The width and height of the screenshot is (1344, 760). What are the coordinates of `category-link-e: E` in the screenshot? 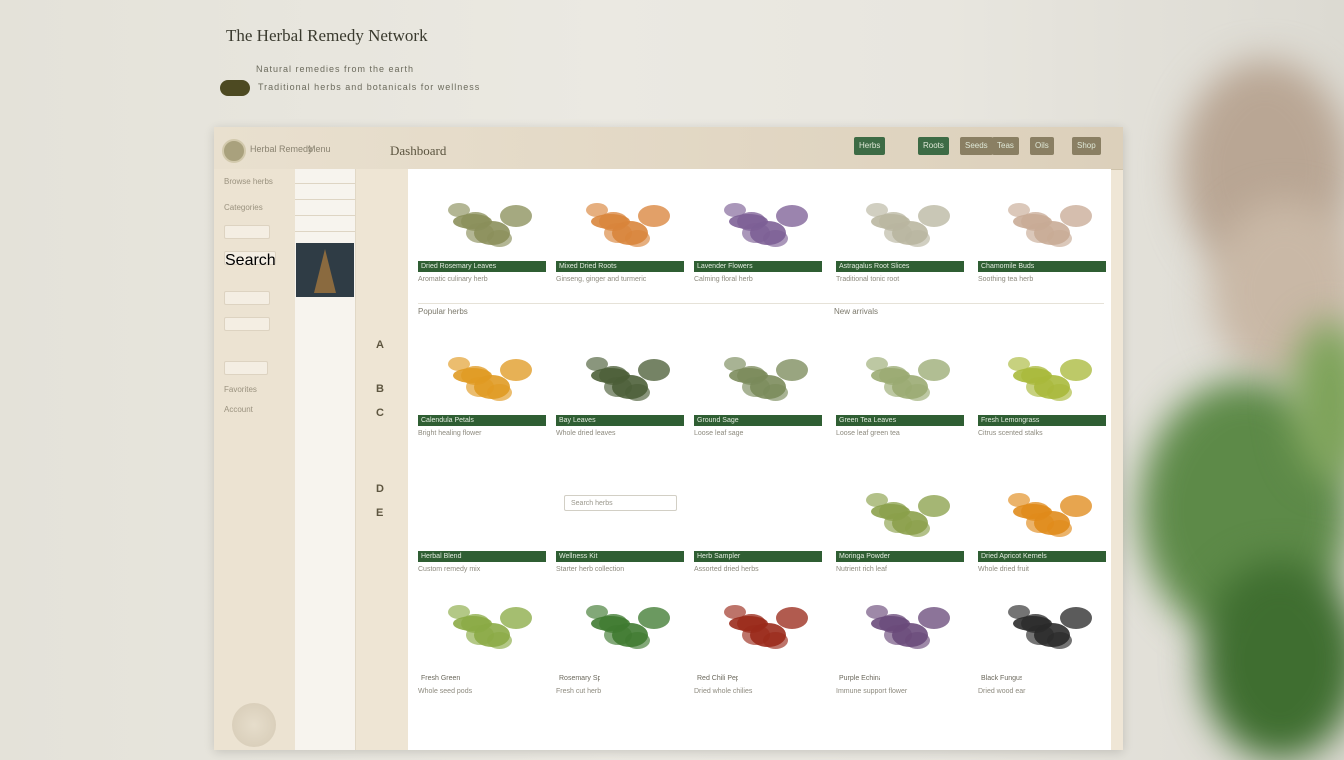 It's located at (379, 513).